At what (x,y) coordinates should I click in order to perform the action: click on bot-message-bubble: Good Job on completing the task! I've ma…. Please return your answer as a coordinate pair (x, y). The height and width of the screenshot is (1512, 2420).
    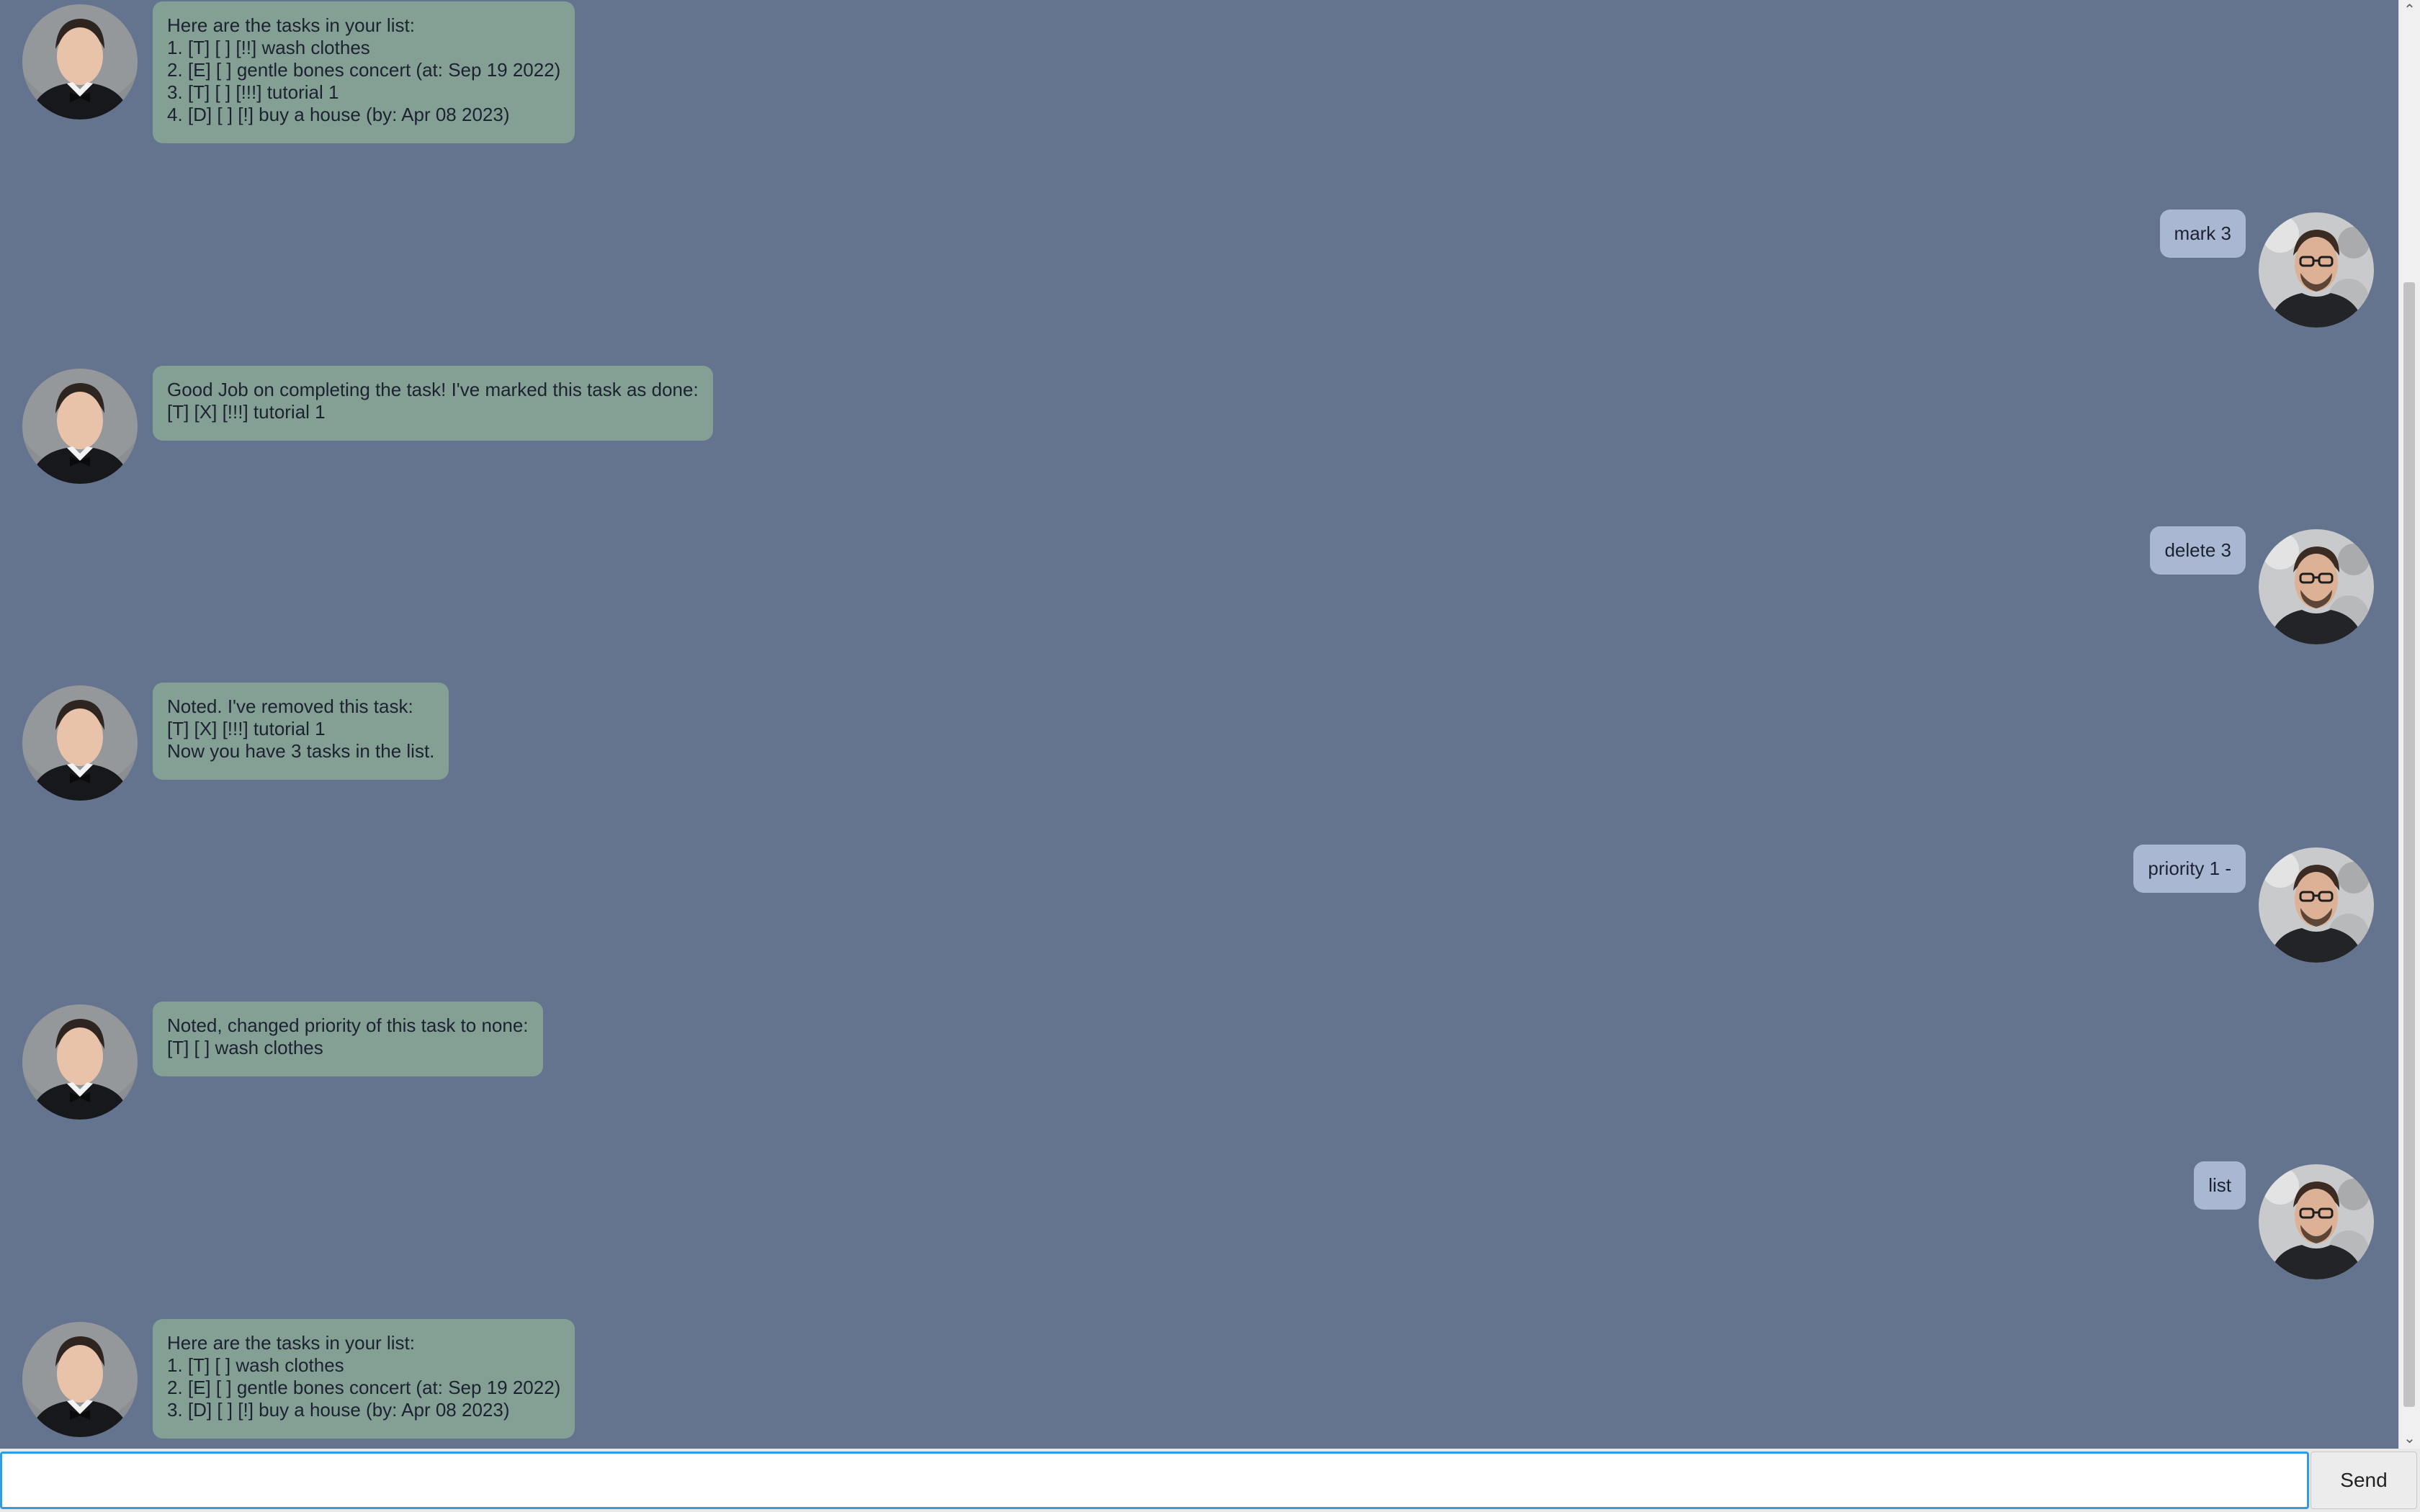
    Looking at the image, I should click on (433, 403).